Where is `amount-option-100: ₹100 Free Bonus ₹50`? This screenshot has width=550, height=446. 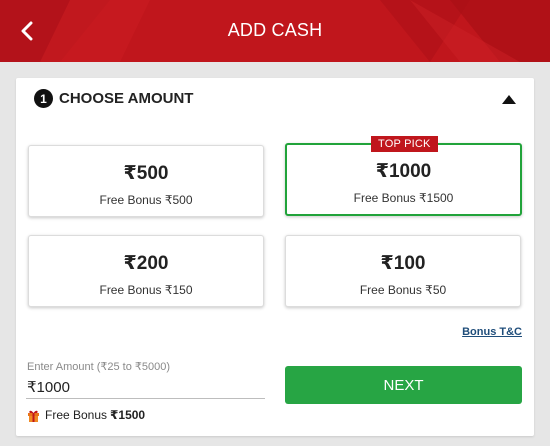
amount-option-100: ₹100 Free Bonus ₹50 is located at coordinates (403, 271).